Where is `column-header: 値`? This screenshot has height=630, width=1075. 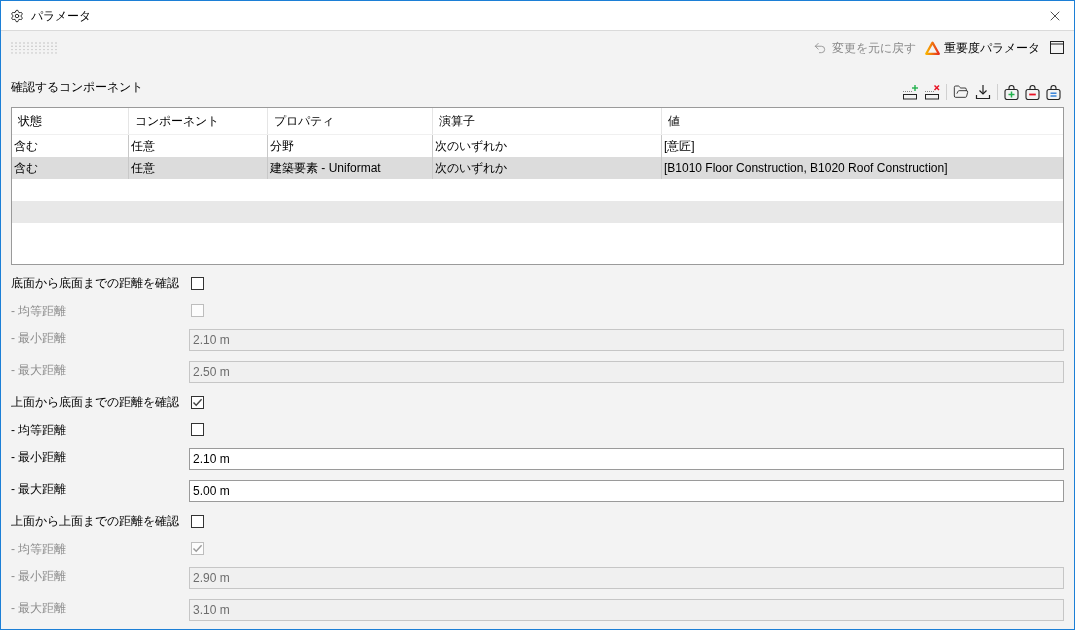 column-header: 値 is located at coordinates (862, 121).